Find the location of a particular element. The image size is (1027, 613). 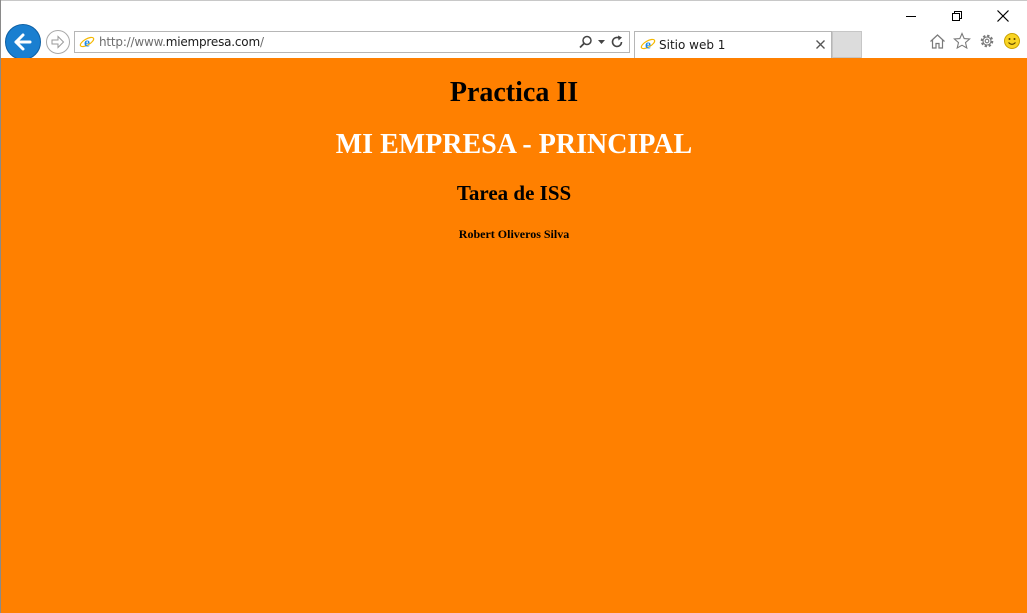

forward-button is located at coordinates (58, 42).